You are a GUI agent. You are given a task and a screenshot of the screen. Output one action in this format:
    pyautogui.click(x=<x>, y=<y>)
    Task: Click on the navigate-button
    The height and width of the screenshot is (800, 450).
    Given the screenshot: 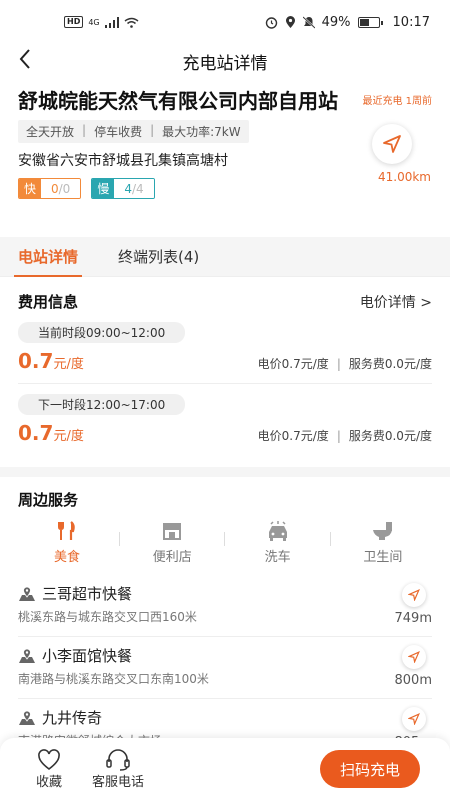 What is the action you would take?
    pyautogui.click(x=392, y=144)
    